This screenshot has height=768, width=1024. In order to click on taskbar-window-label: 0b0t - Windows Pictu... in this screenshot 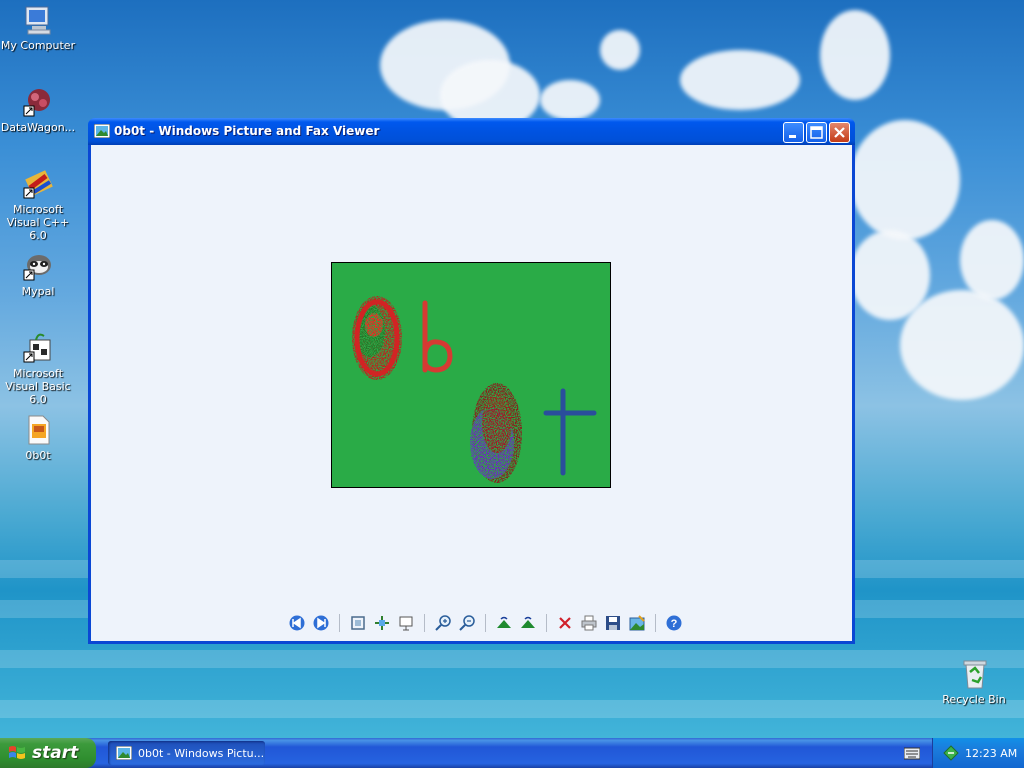, I will do `click(201, 753)`.